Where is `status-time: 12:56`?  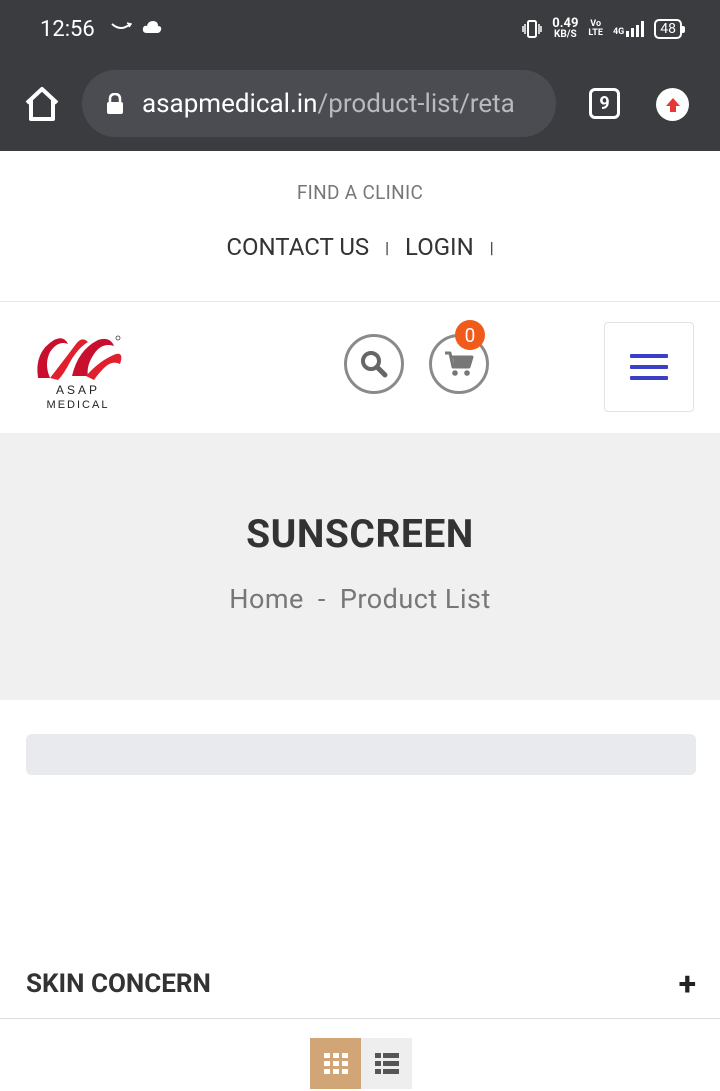
status-time: 12:56 is located at coordinates (67, 29).